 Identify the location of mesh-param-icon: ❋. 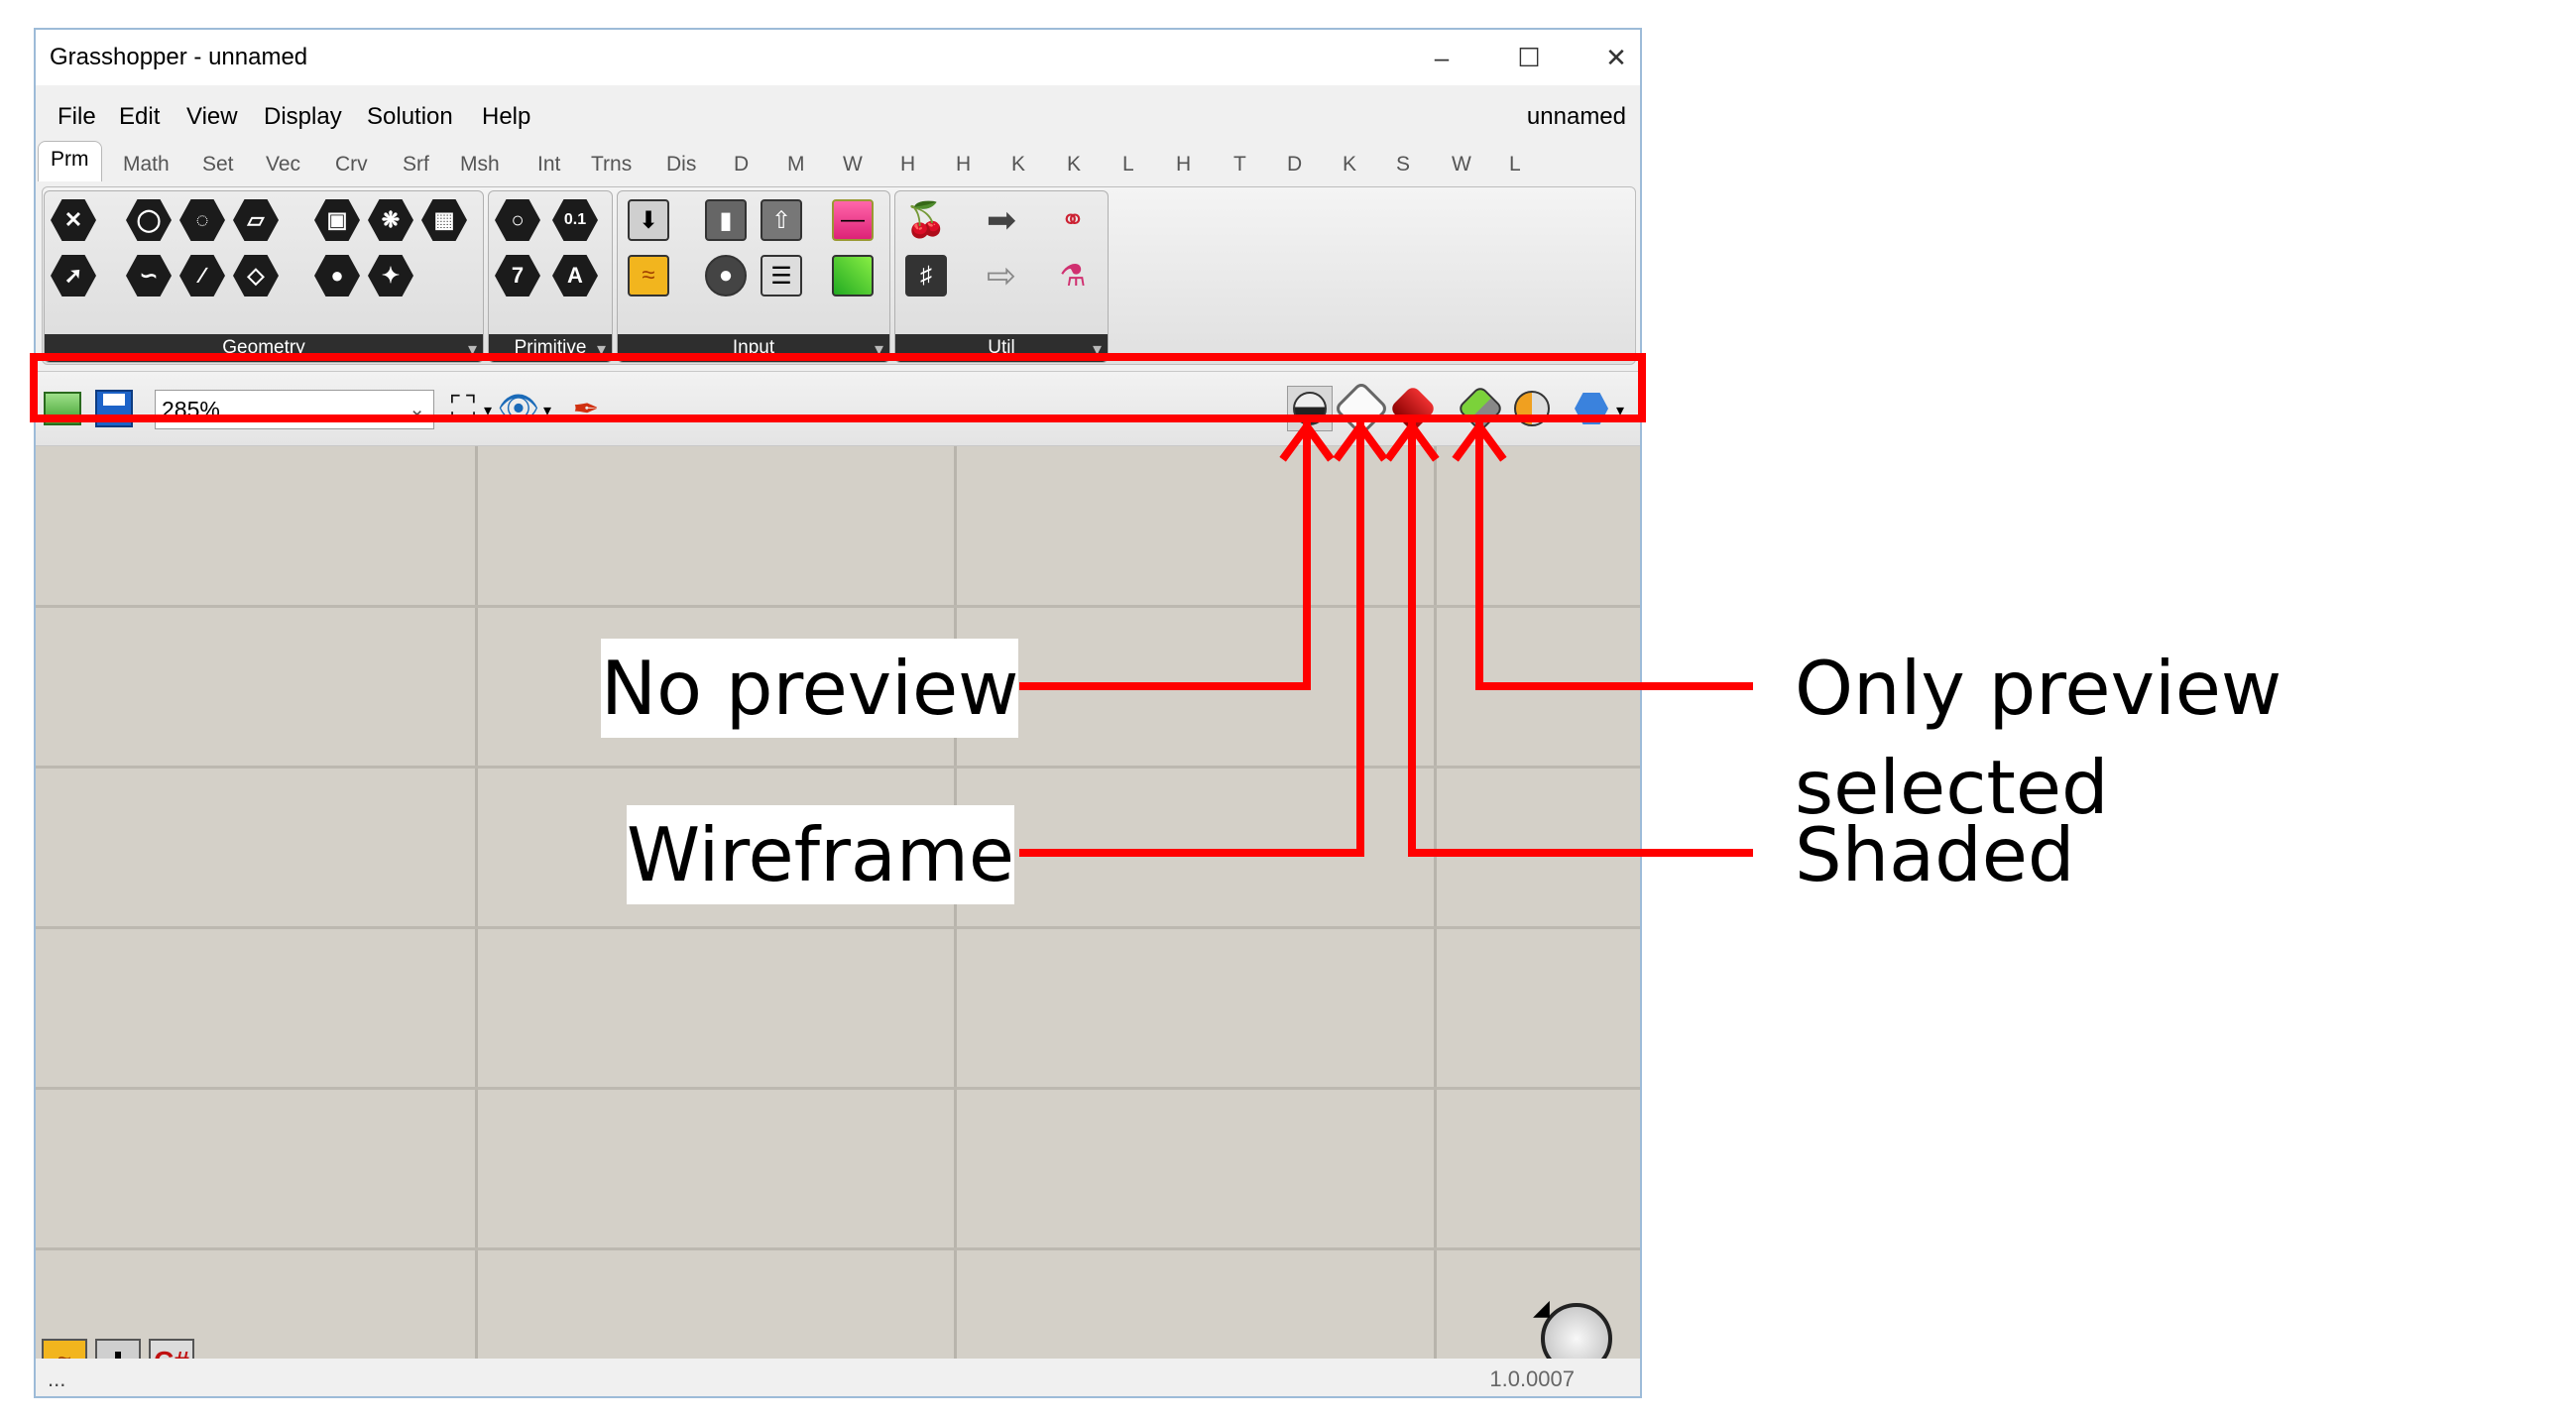
(391, 220).